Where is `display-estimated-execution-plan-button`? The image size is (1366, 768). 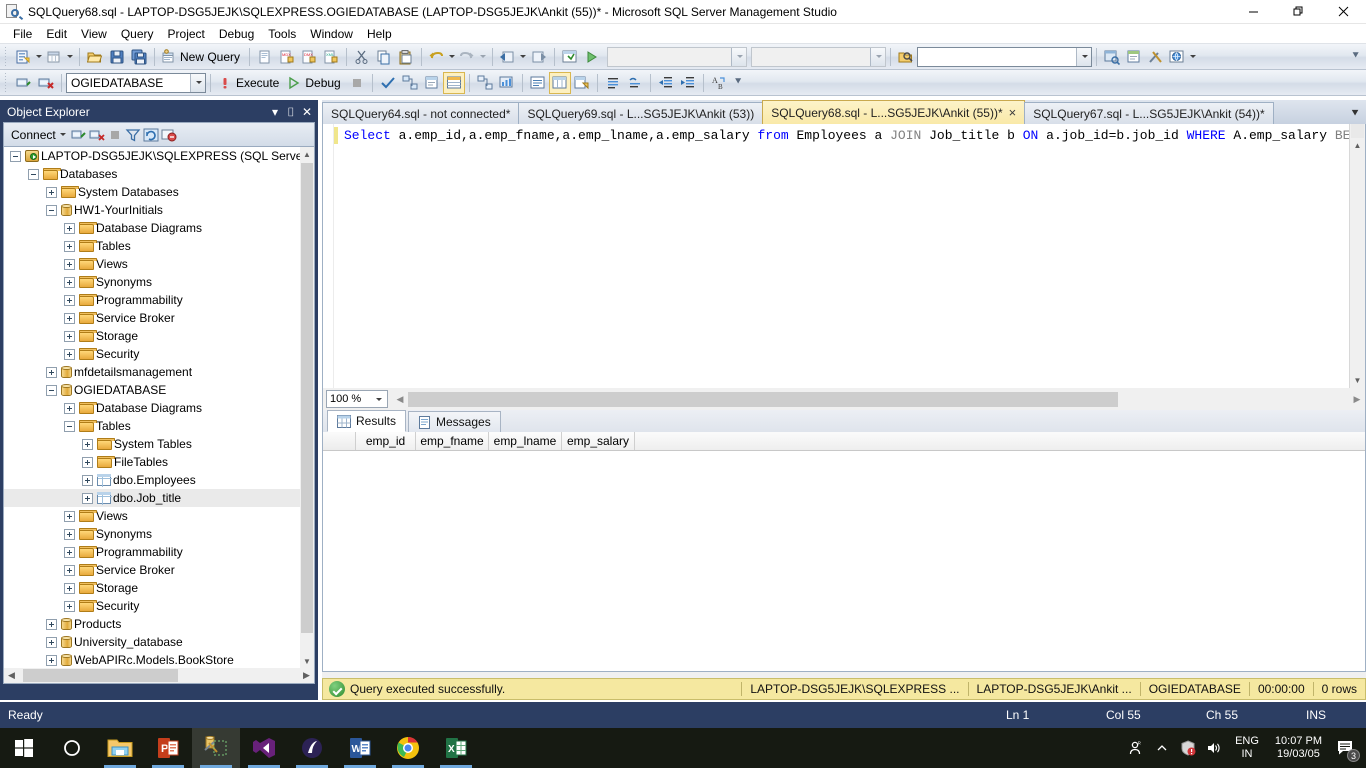
display-estimated-execution-plan-button is located at coordinates (410, 83).